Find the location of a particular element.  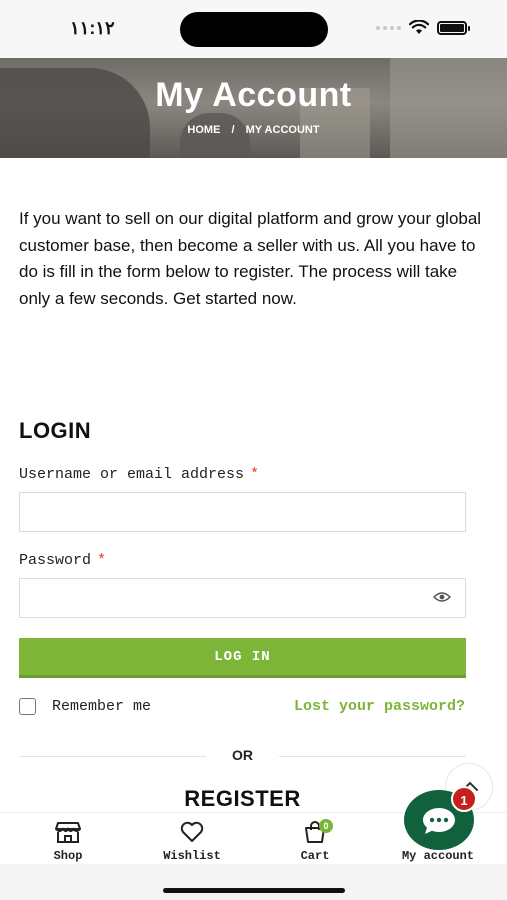

nav-label-my-account: My account is located at coordinates (437, 856).